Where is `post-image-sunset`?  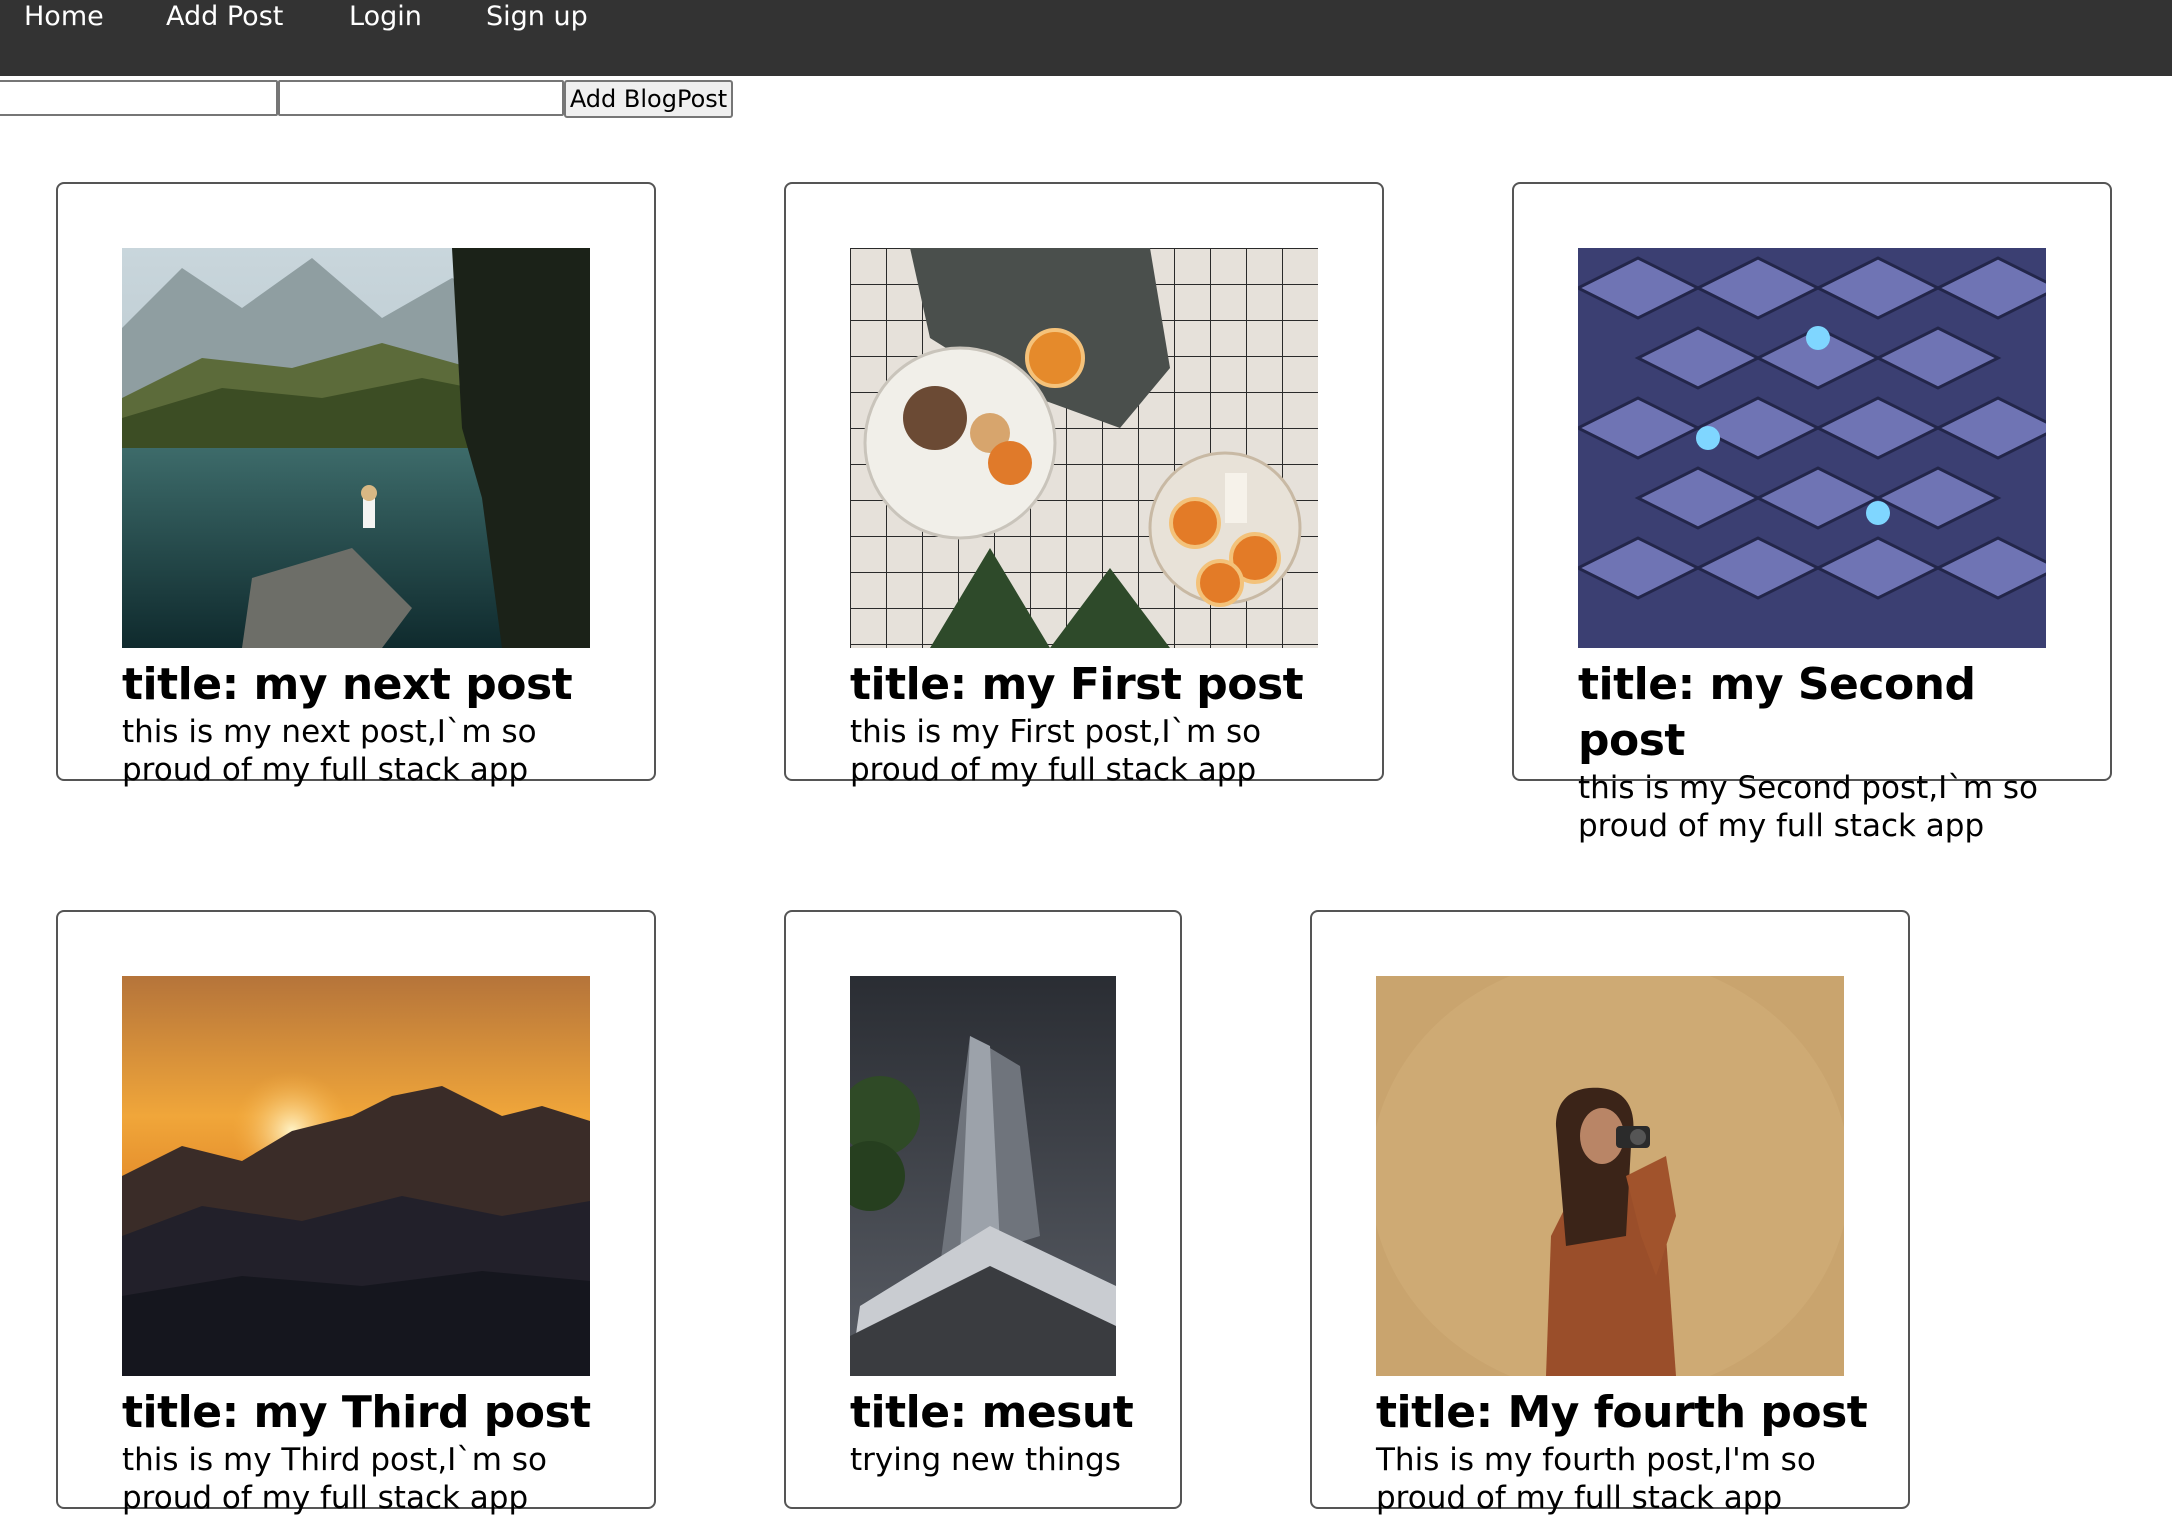
post-image-sunset is located at coordinates (356, 1176).